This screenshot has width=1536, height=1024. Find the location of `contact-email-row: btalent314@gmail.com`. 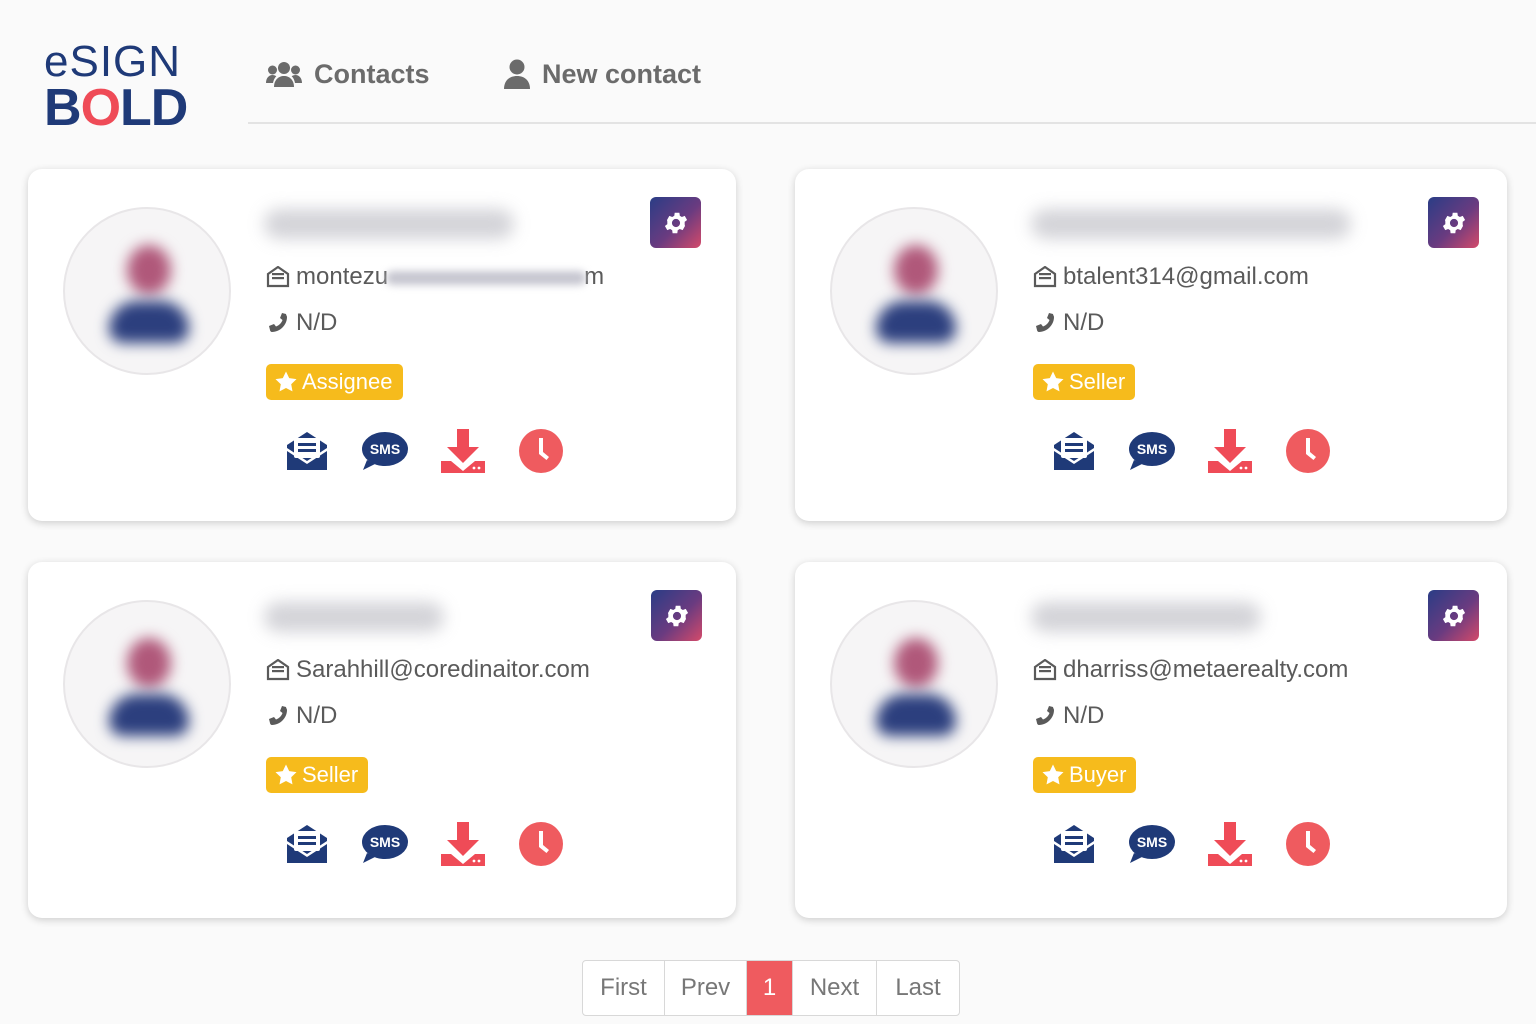

contact-email-row: btalent314@gmail.com is located at coordinates (1171, 277).